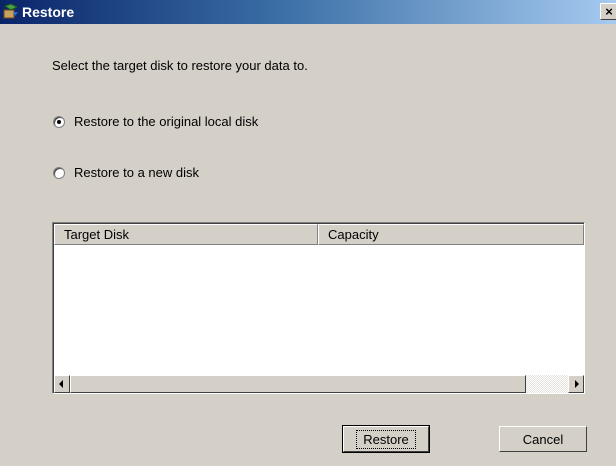 The width and height of the screenshot is (616, 466). I want to click on close-icon: ×, so click(609, 11).